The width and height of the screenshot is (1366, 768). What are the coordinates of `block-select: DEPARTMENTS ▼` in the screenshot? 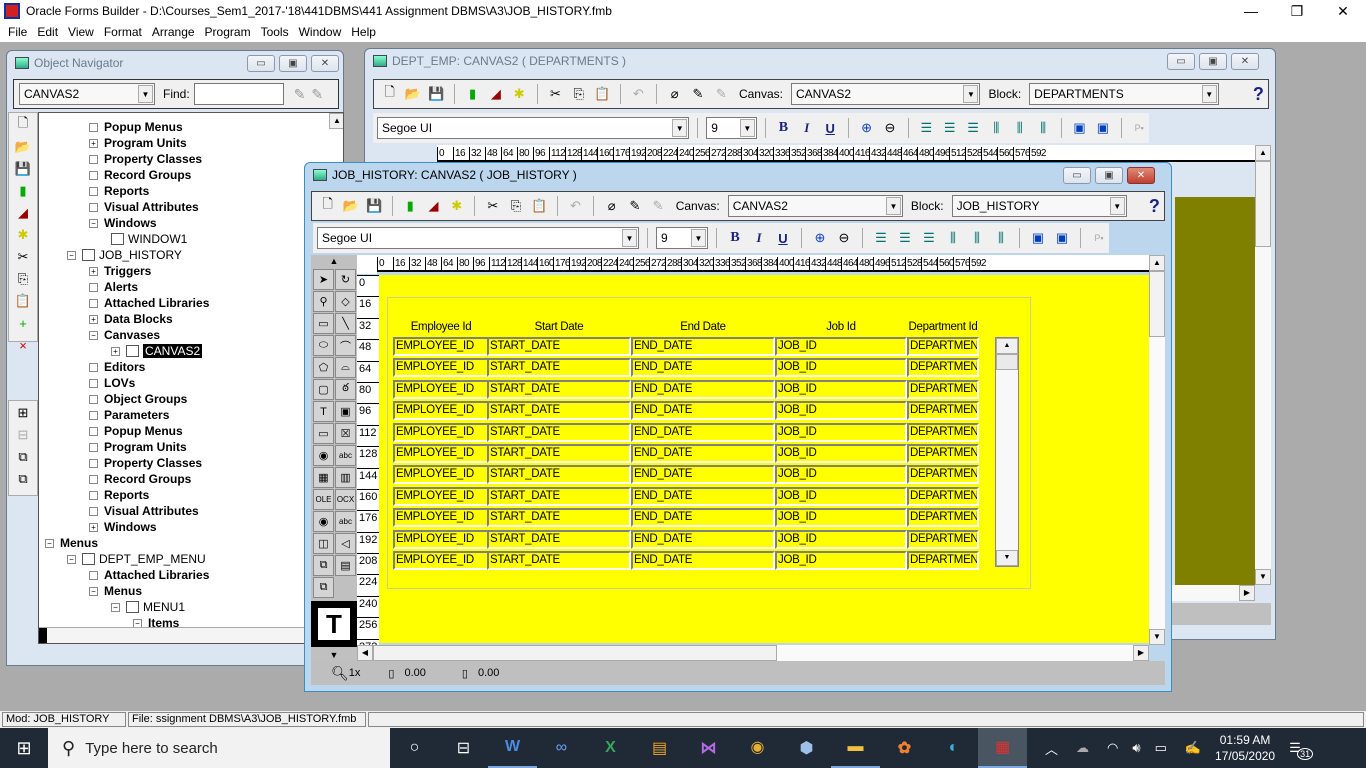 It's located at (1124, 94).